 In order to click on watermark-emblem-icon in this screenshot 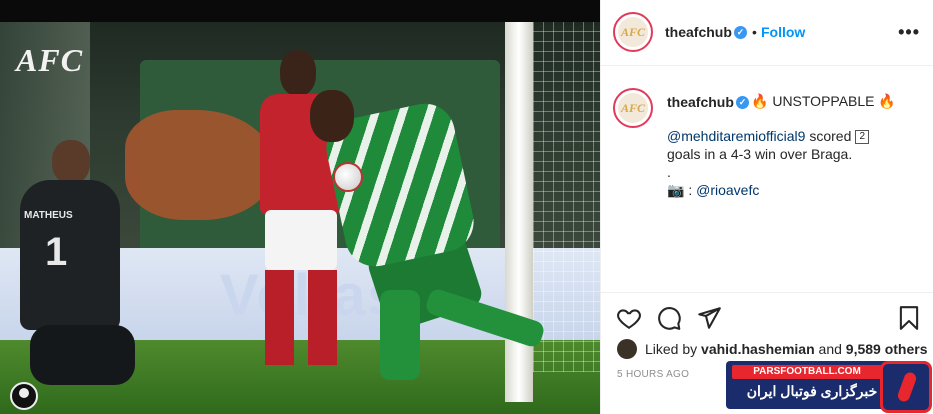, I will do `click(906, 387)`.